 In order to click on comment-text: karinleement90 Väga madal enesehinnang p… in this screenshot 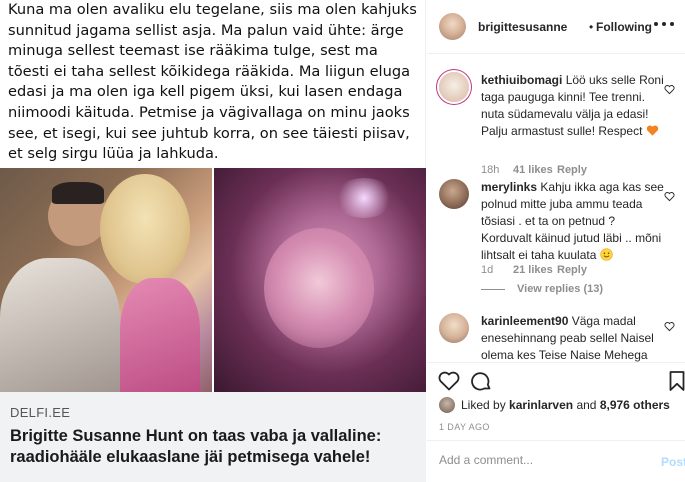, I will do `click(573, 337)`.